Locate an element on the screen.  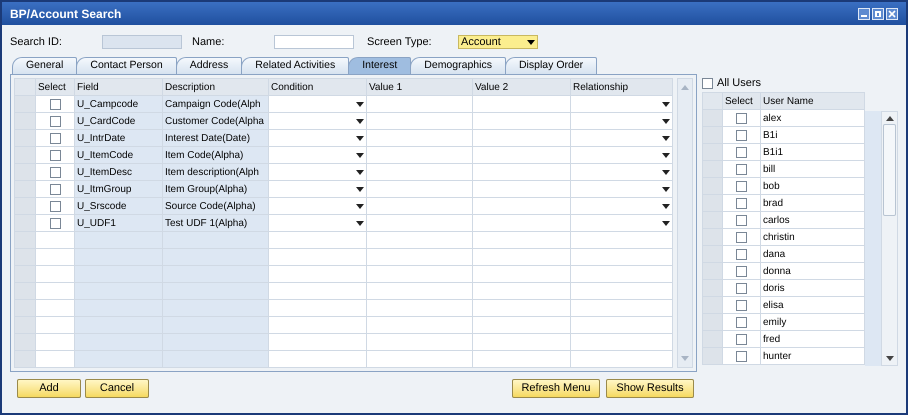
maximize-button is located at coordinates (878, 14).